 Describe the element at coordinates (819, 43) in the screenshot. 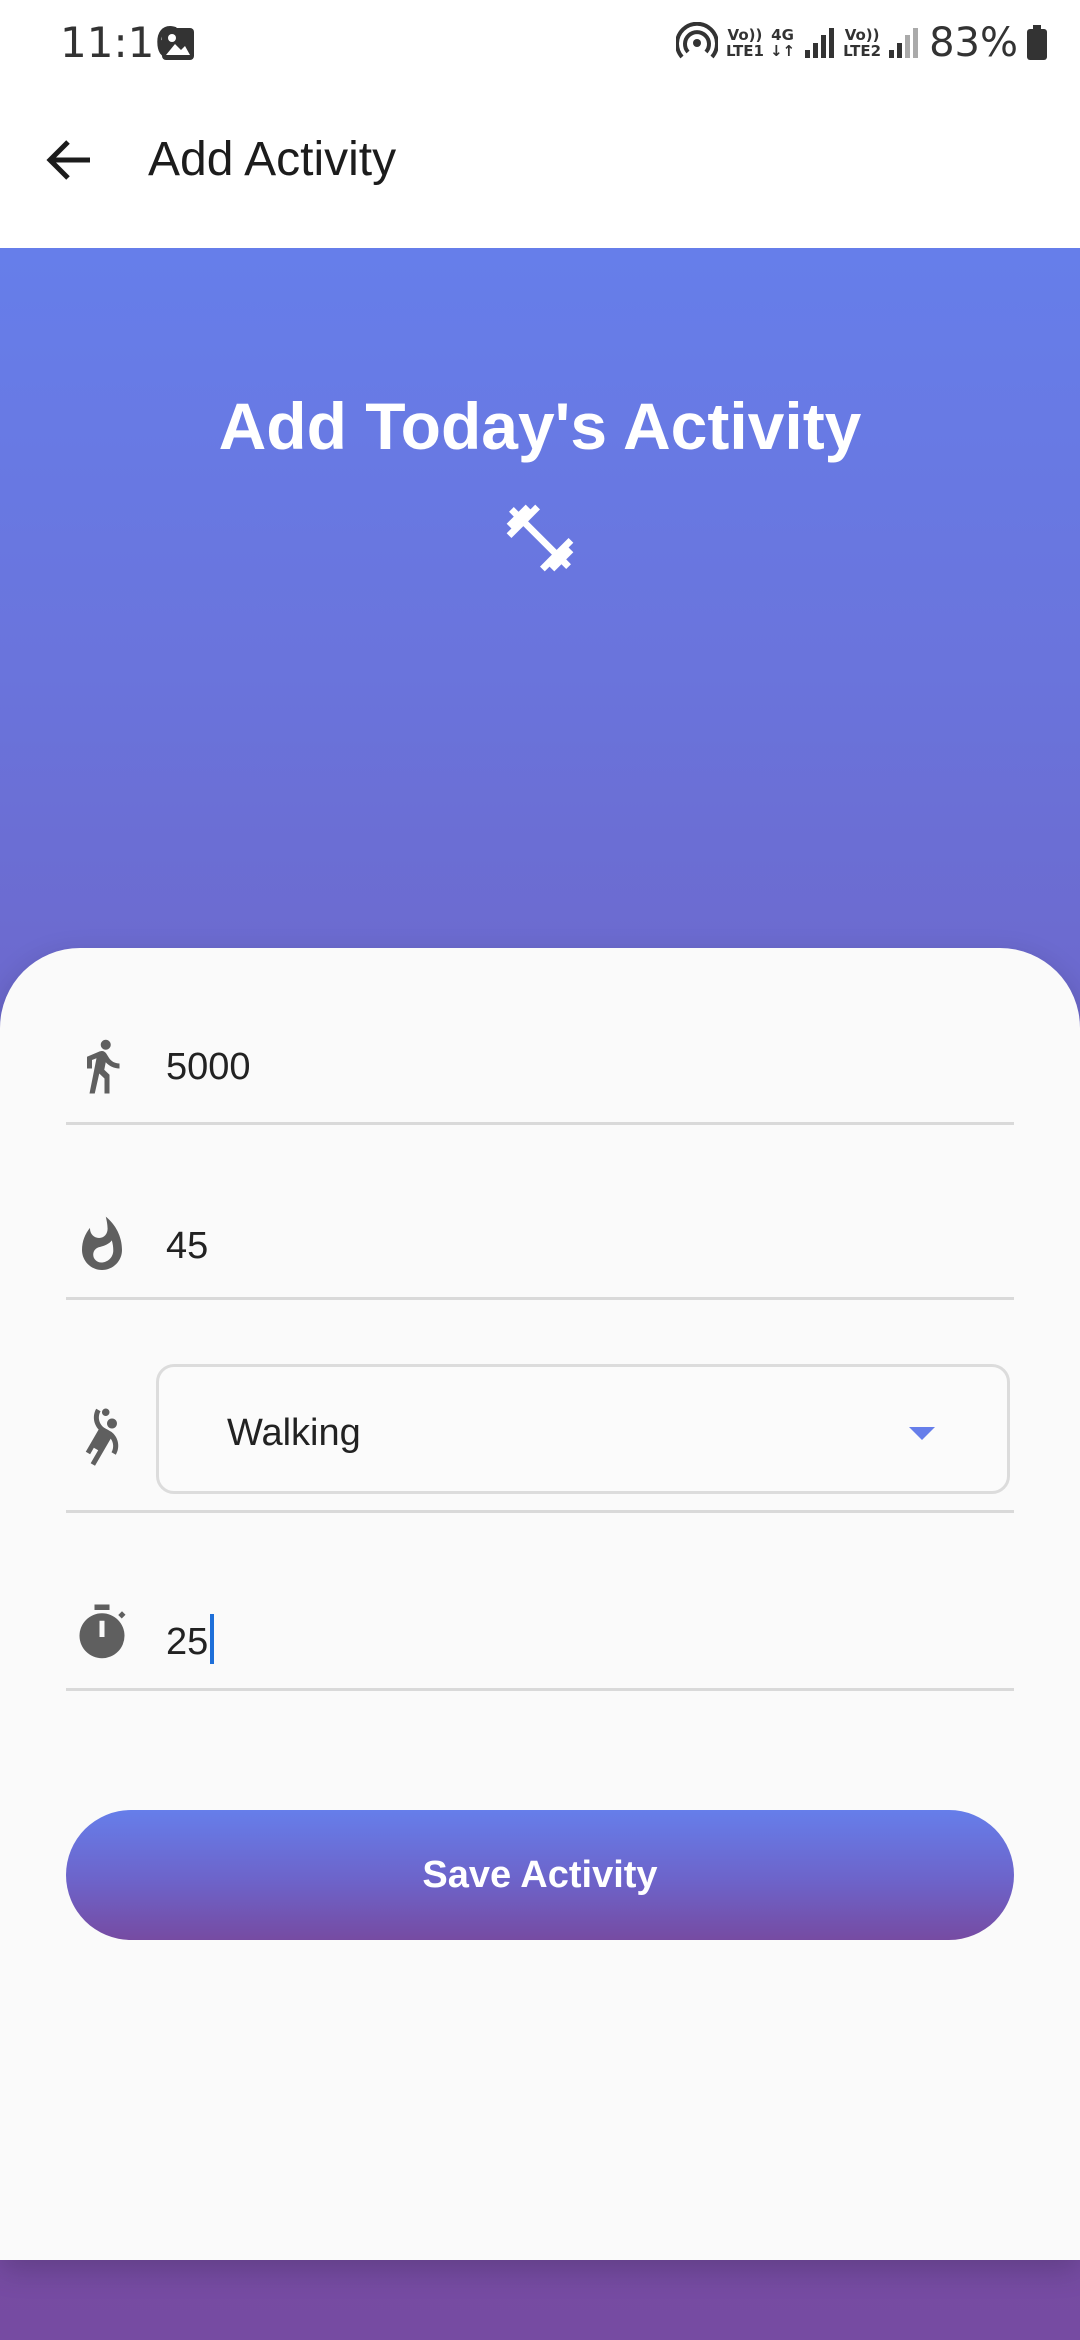

I see `signal-sim1-icon` at that location.